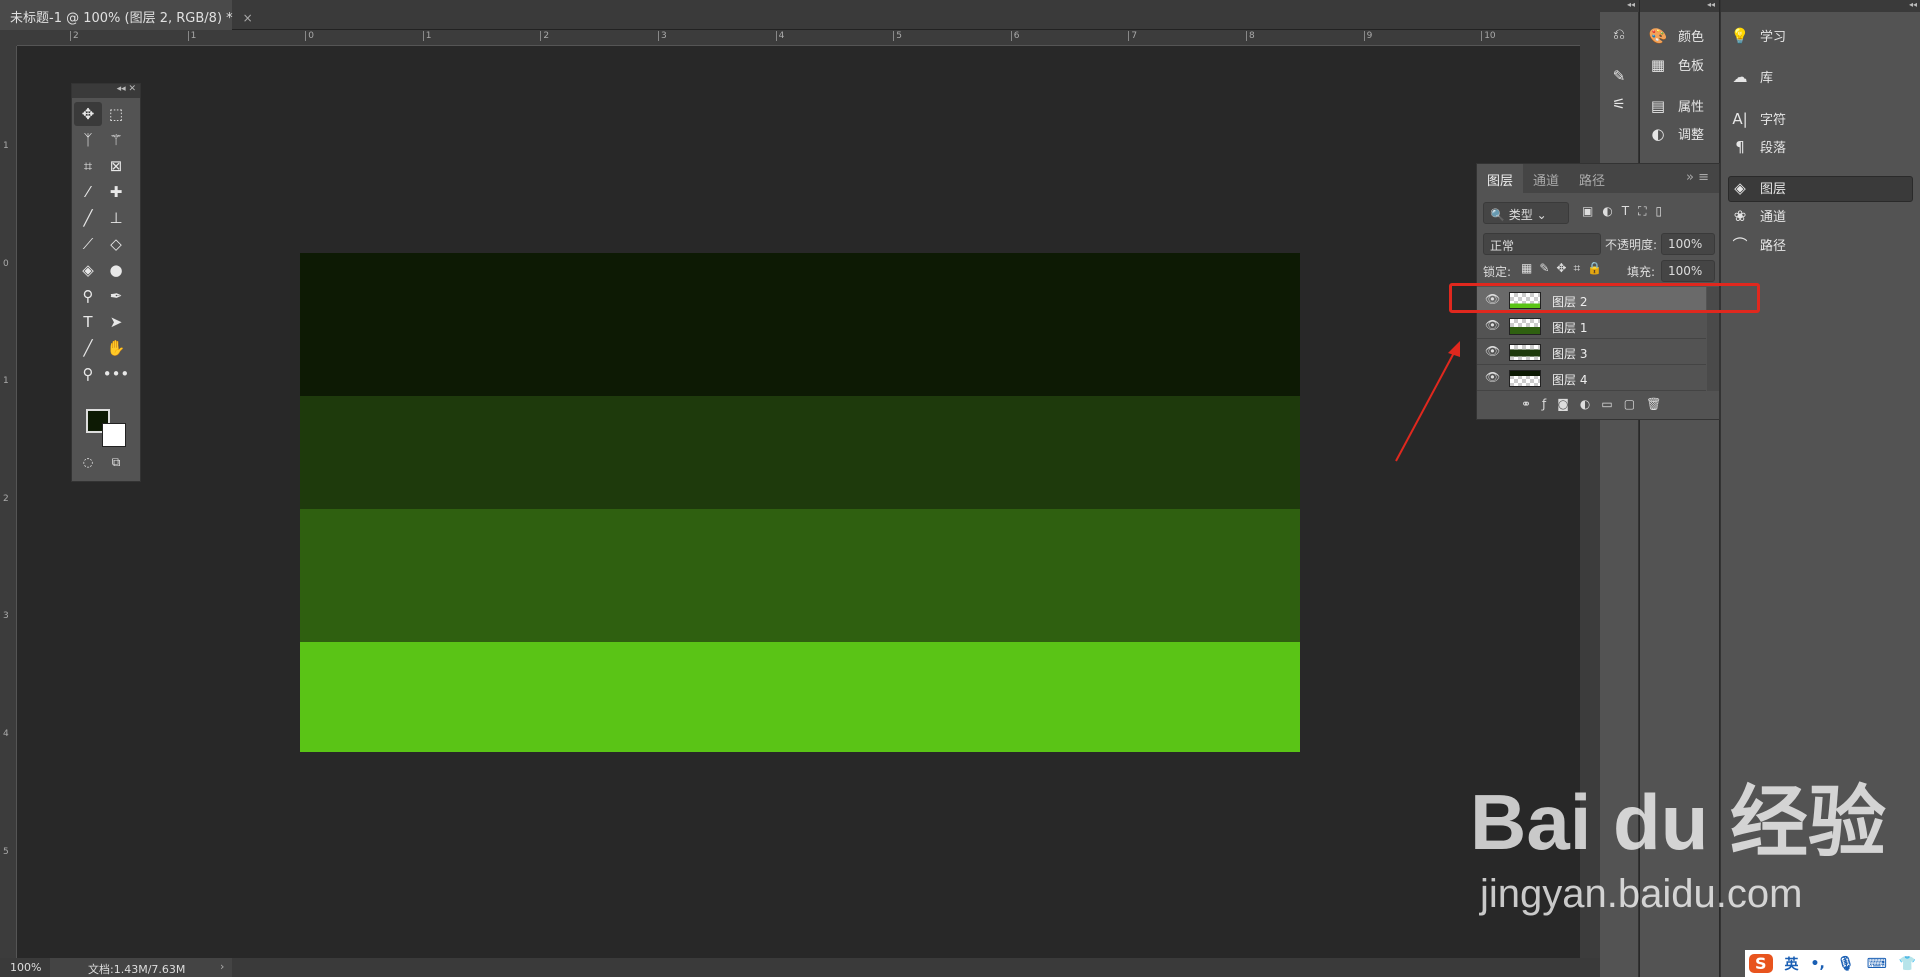 The height and width of the screenshot is (977, 1920). I want to click on layer-row: 👁 图层 3, so click(1591, 352).